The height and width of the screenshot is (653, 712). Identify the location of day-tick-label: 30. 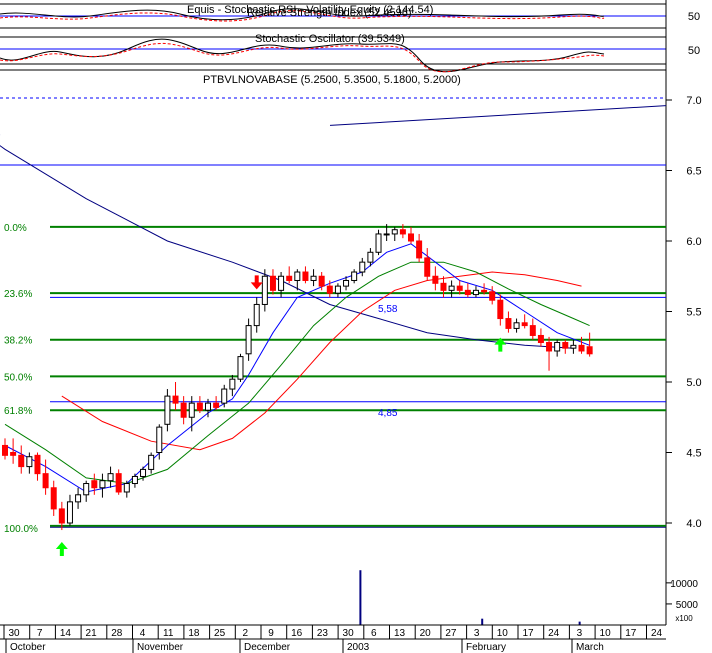
(14, 633).